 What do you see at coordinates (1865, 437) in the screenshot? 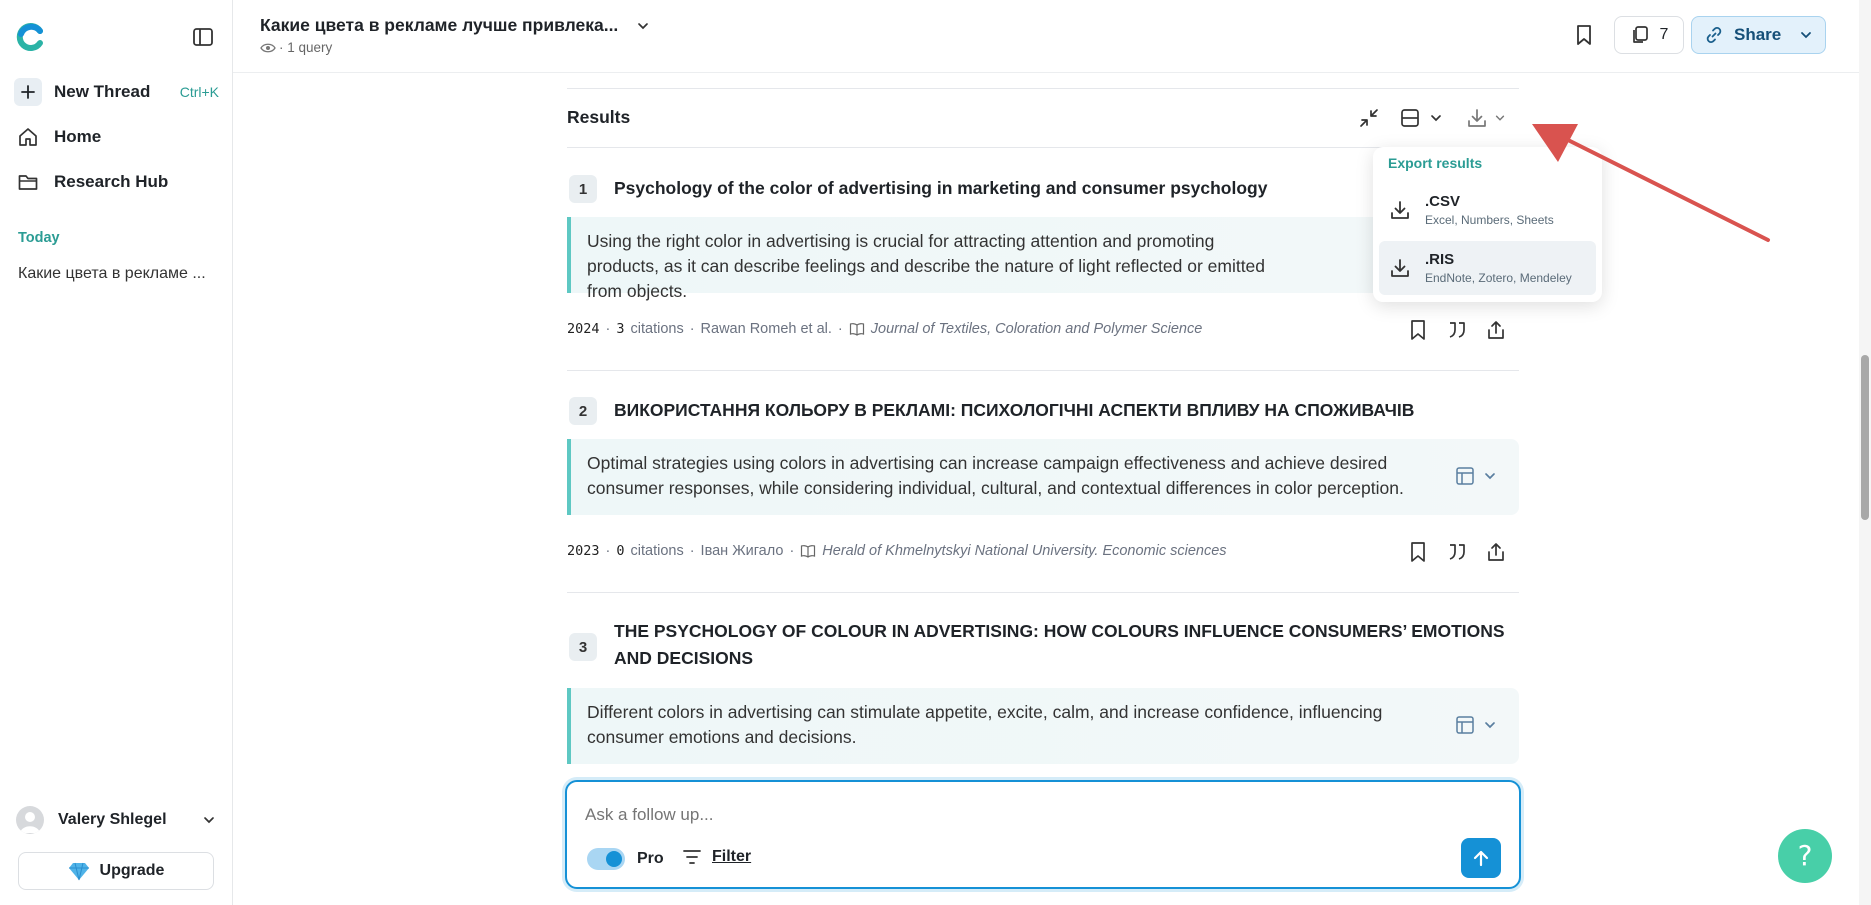
I see `scrollbar-thumb` at bounding box center [1865, 437].